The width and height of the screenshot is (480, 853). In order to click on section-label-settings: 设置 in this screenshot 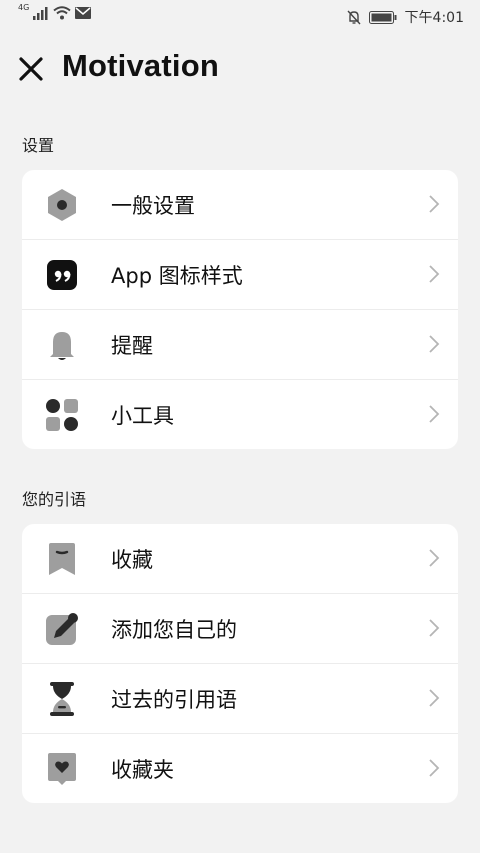, I will do `click(38, 145)`.